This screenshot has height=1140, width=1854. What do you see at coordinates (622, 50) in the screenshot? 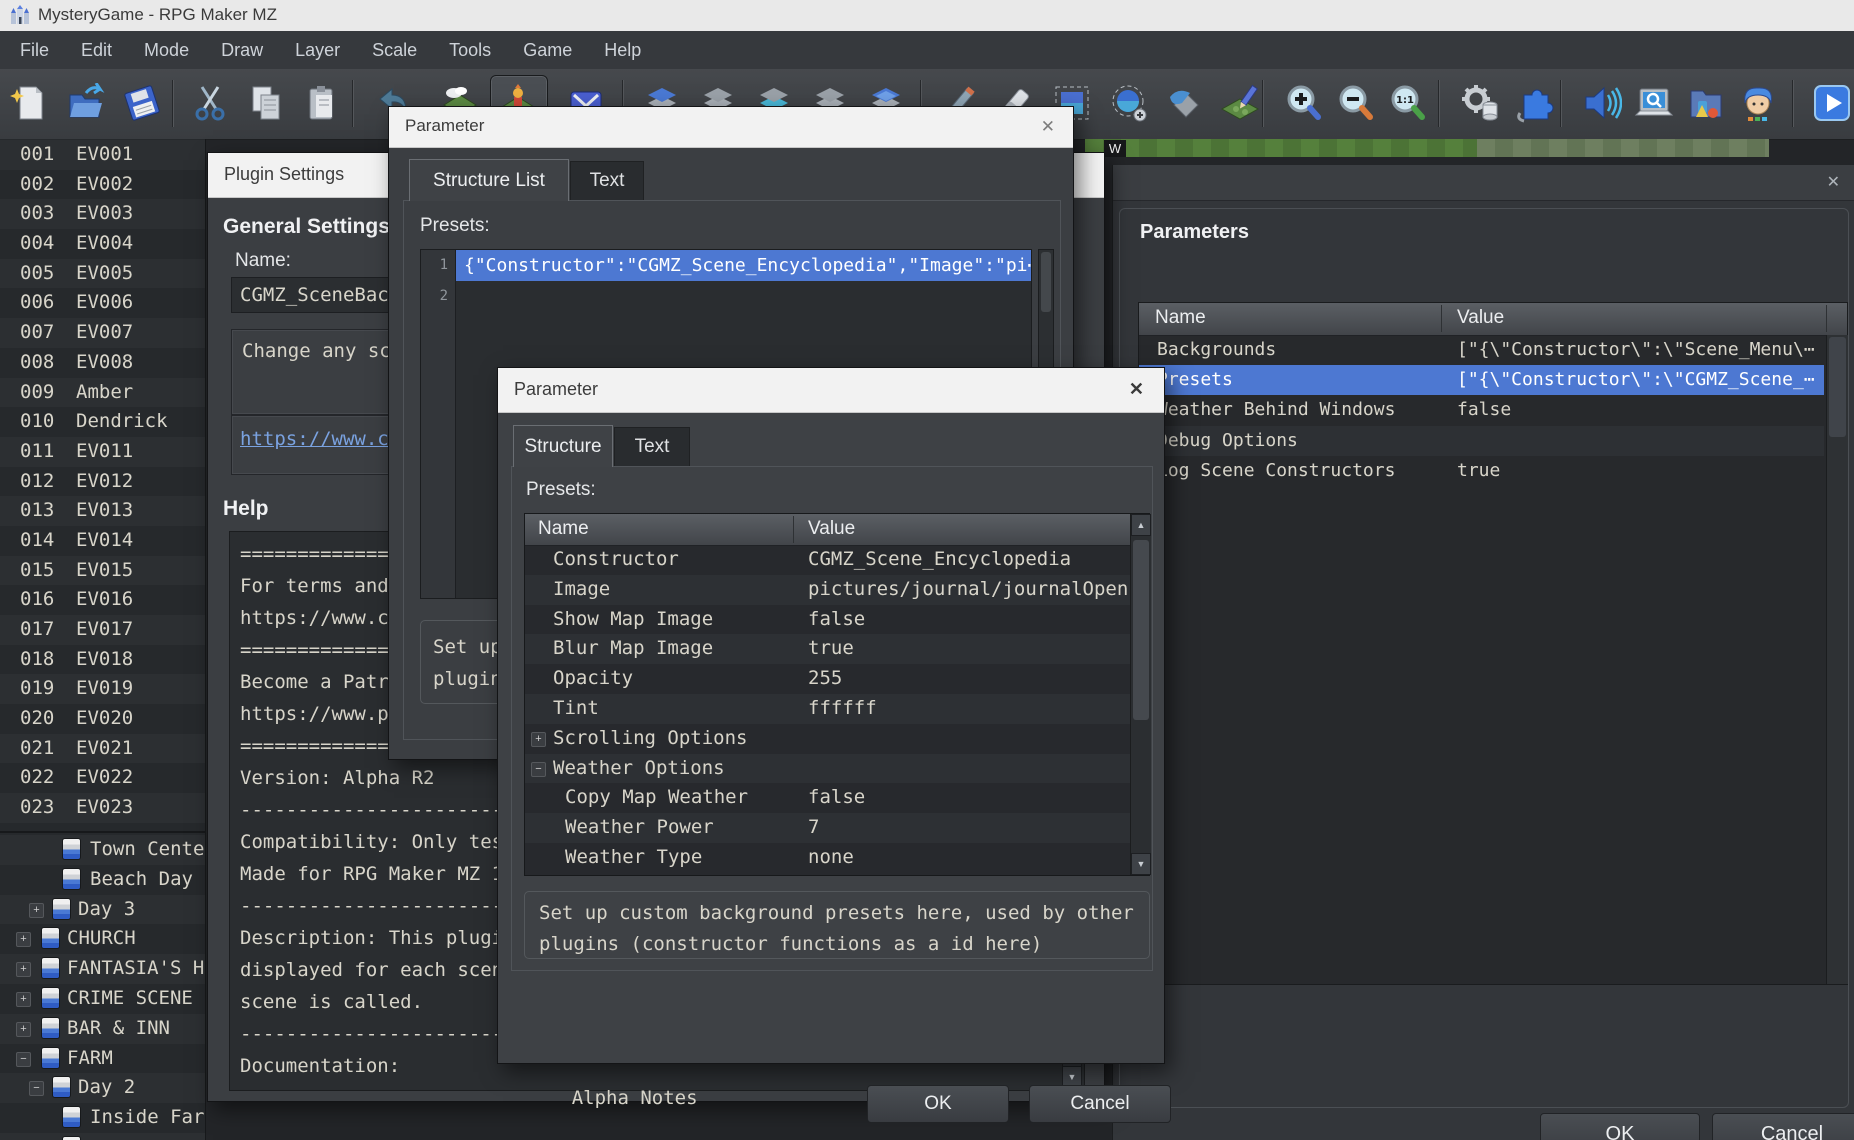
I see `menu-item-help: Help` at bounding box center [622, 50].